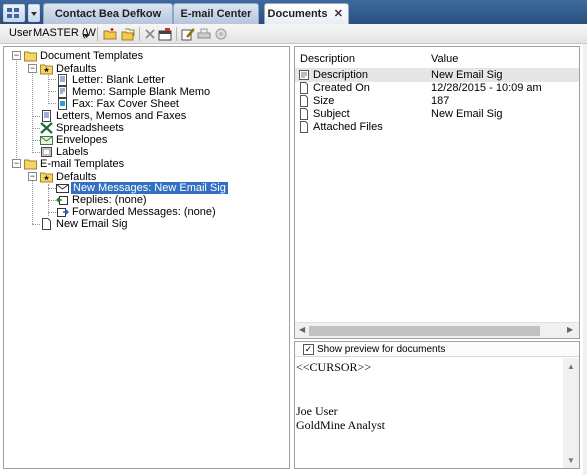  What do you see at coordinates (72, 152) in the screenshot?
I see `tree-label: Labels` at bounding box center [72, 152].